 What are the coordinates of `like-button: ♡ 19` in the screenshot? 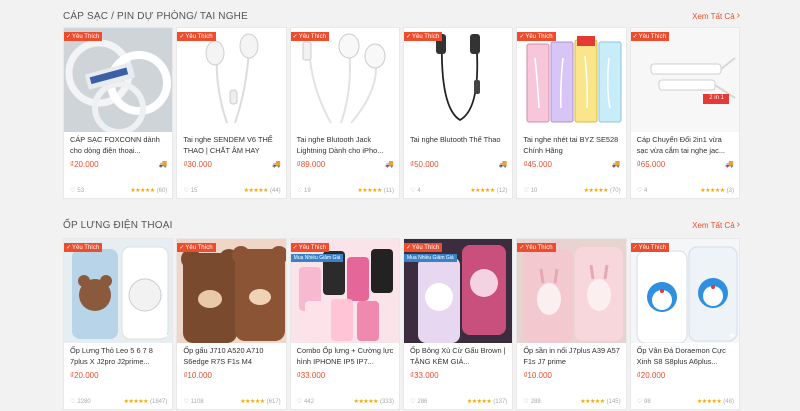 It's located at (304, 191).